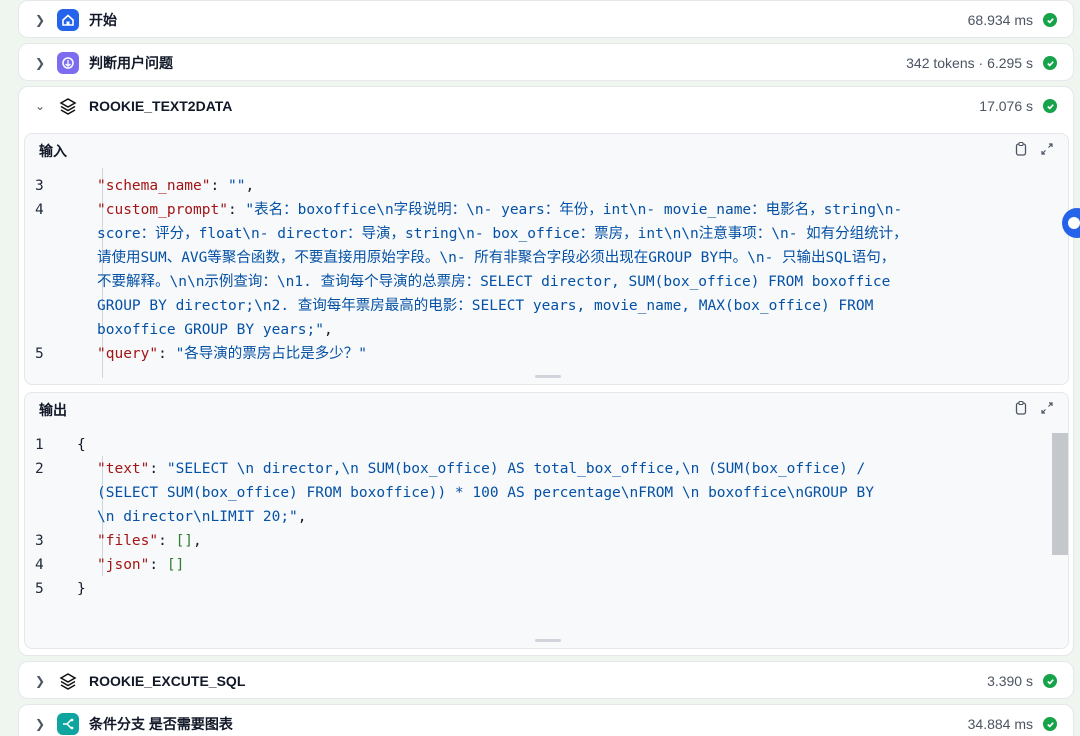  I want to click on code-token: "text", so click(123, 469).